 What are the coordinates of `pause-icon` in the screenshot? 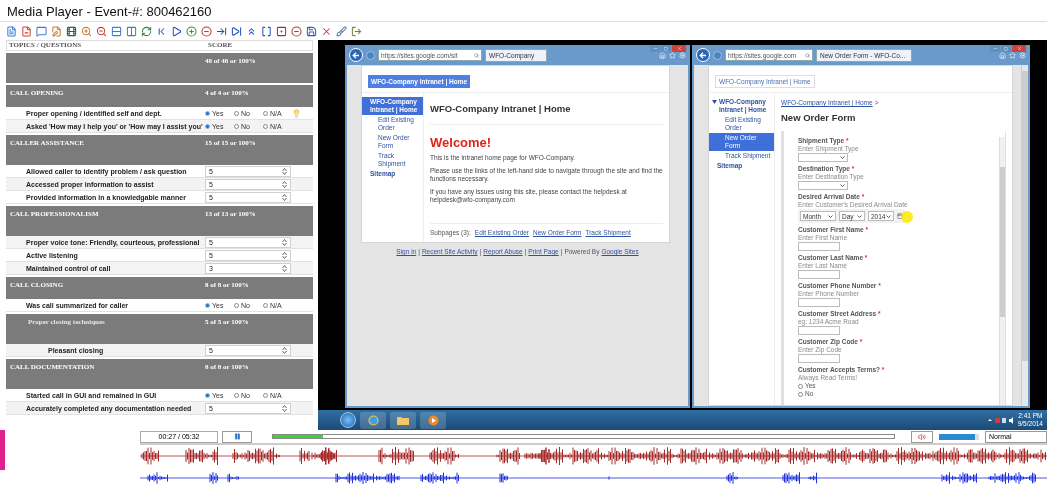 It's located at (237, 436).